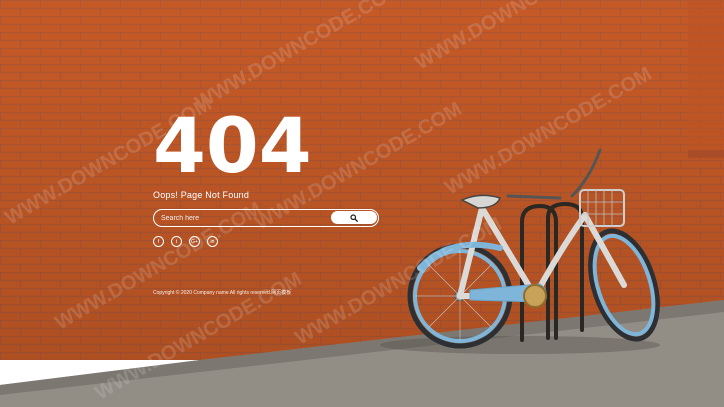  I want to click on google-plus-icon: G+, so click(194, 241).